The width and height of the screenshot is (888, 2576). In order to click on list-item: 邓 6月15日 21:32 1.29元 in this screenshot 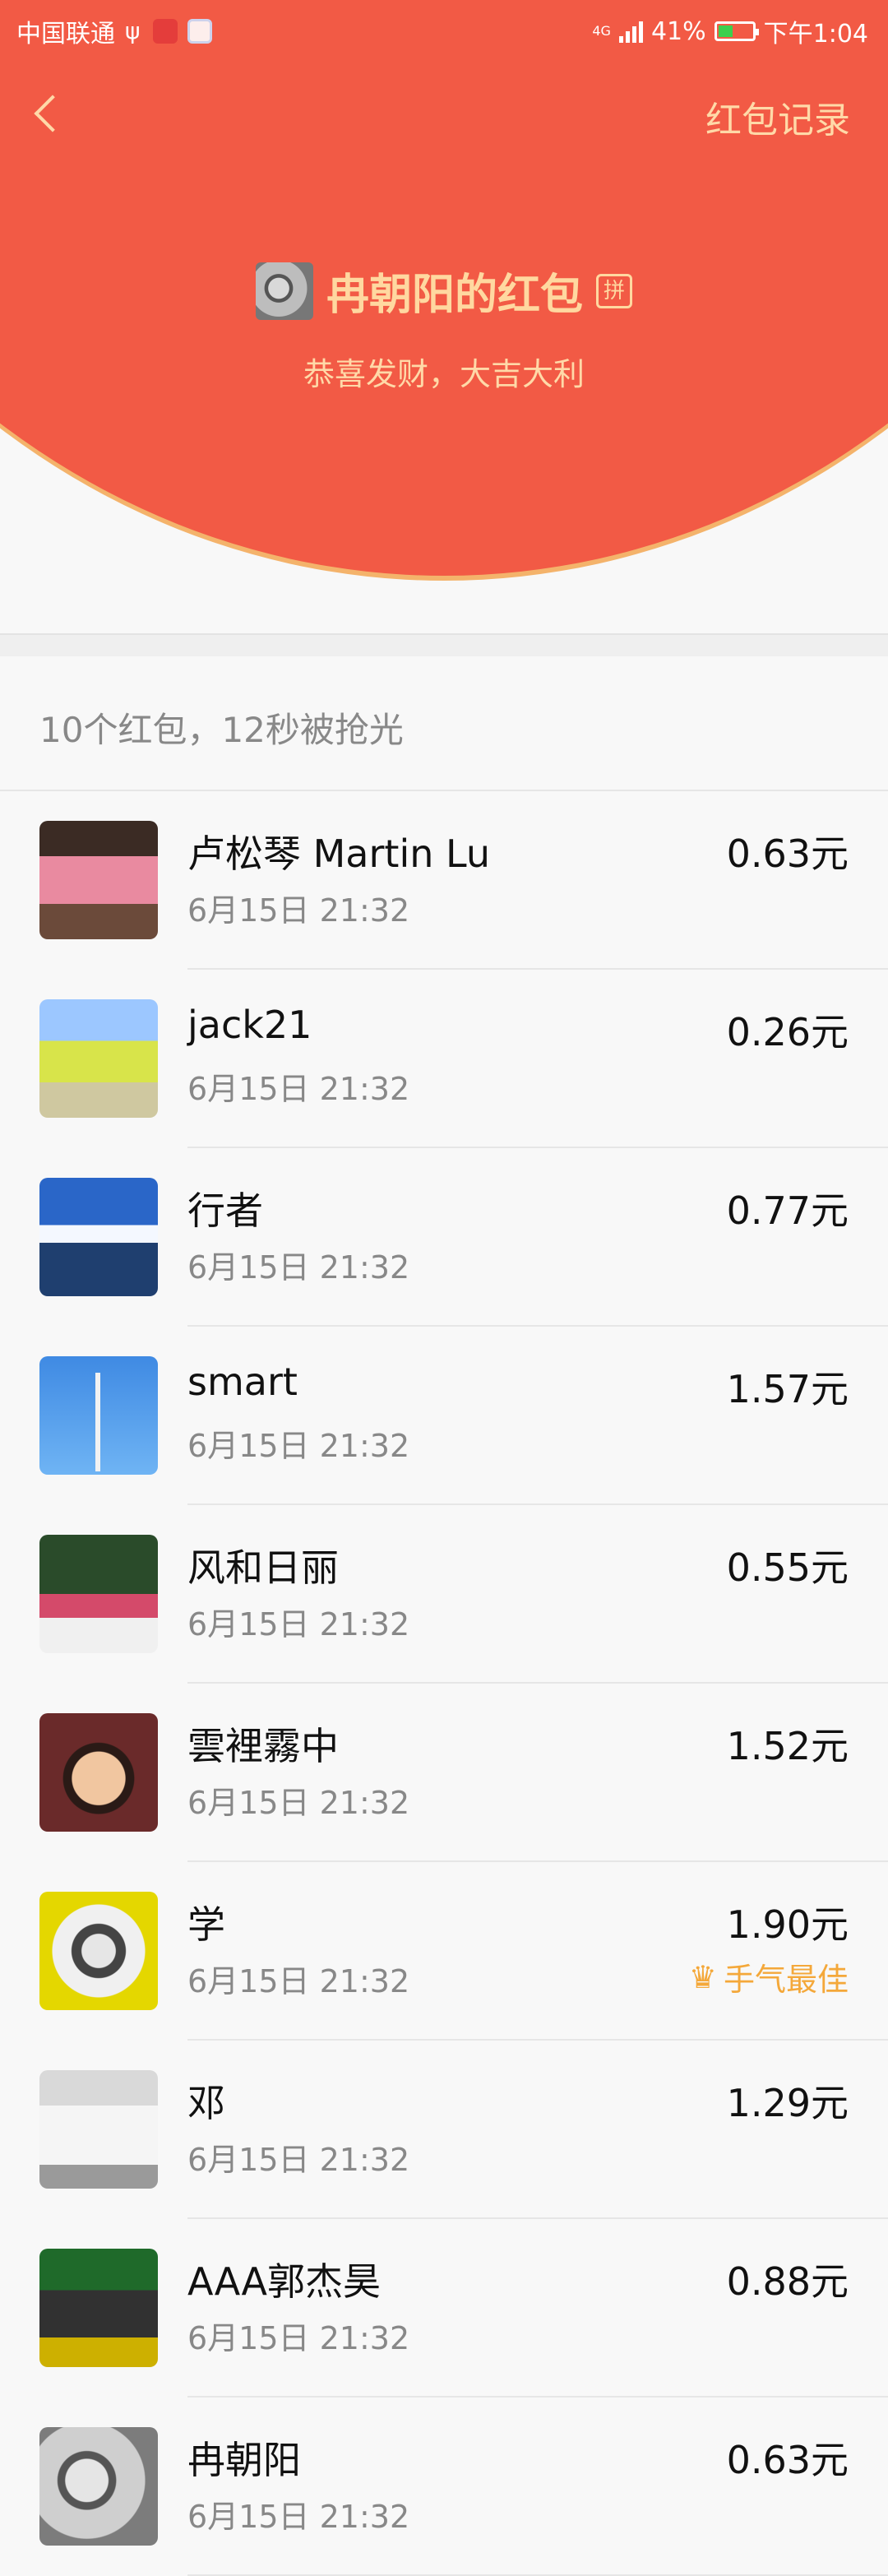, I will do `click(444, 2130)`.